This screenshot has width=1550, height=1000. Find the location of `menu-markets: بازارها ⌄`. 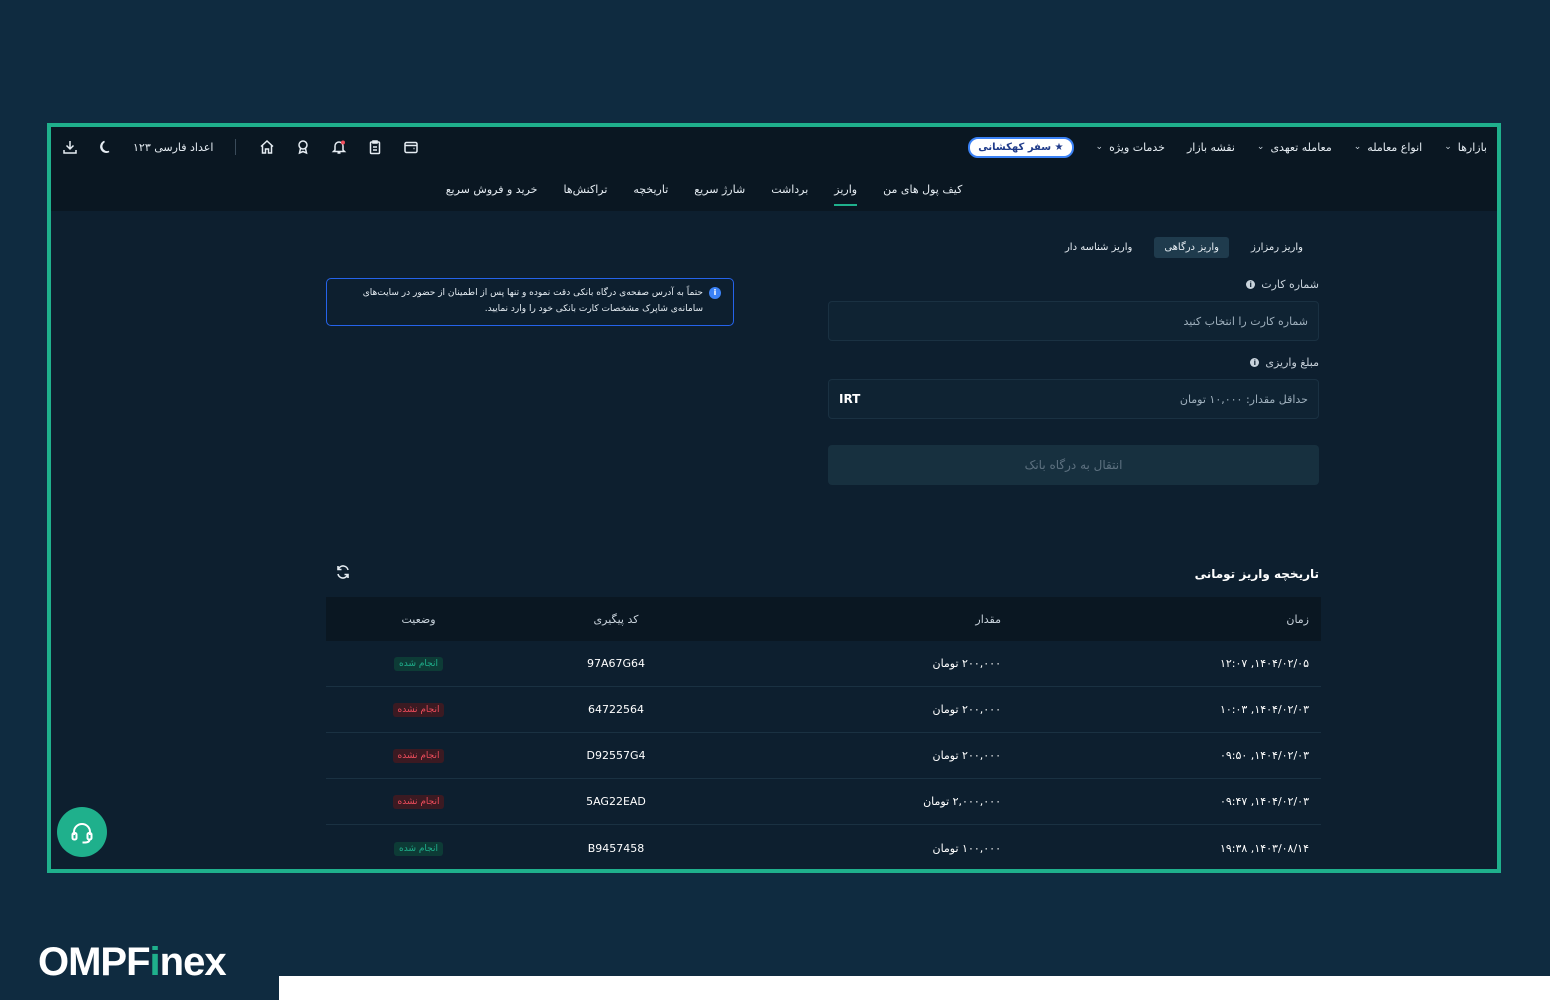

menu-markets: بازارها ⌄ is located at coordinates (1465, 147).